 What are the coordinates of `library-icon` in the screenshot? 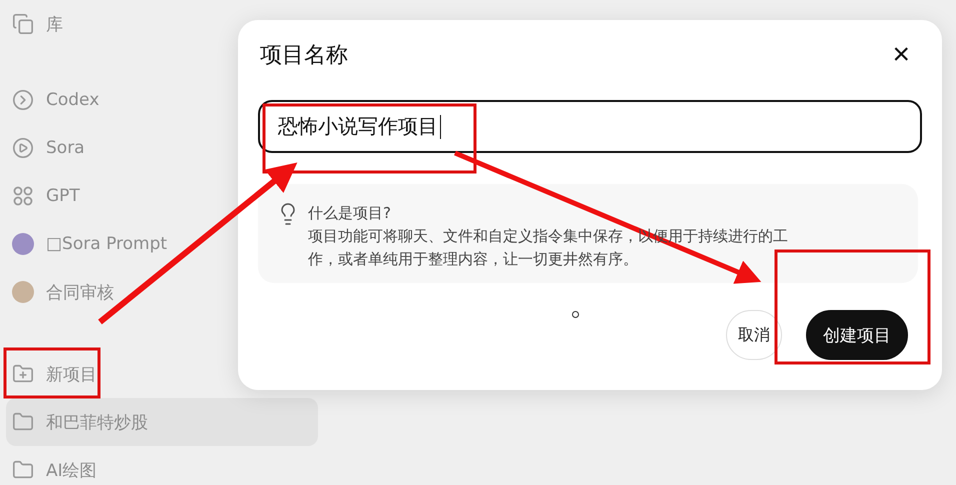 It's located at (23, 24).